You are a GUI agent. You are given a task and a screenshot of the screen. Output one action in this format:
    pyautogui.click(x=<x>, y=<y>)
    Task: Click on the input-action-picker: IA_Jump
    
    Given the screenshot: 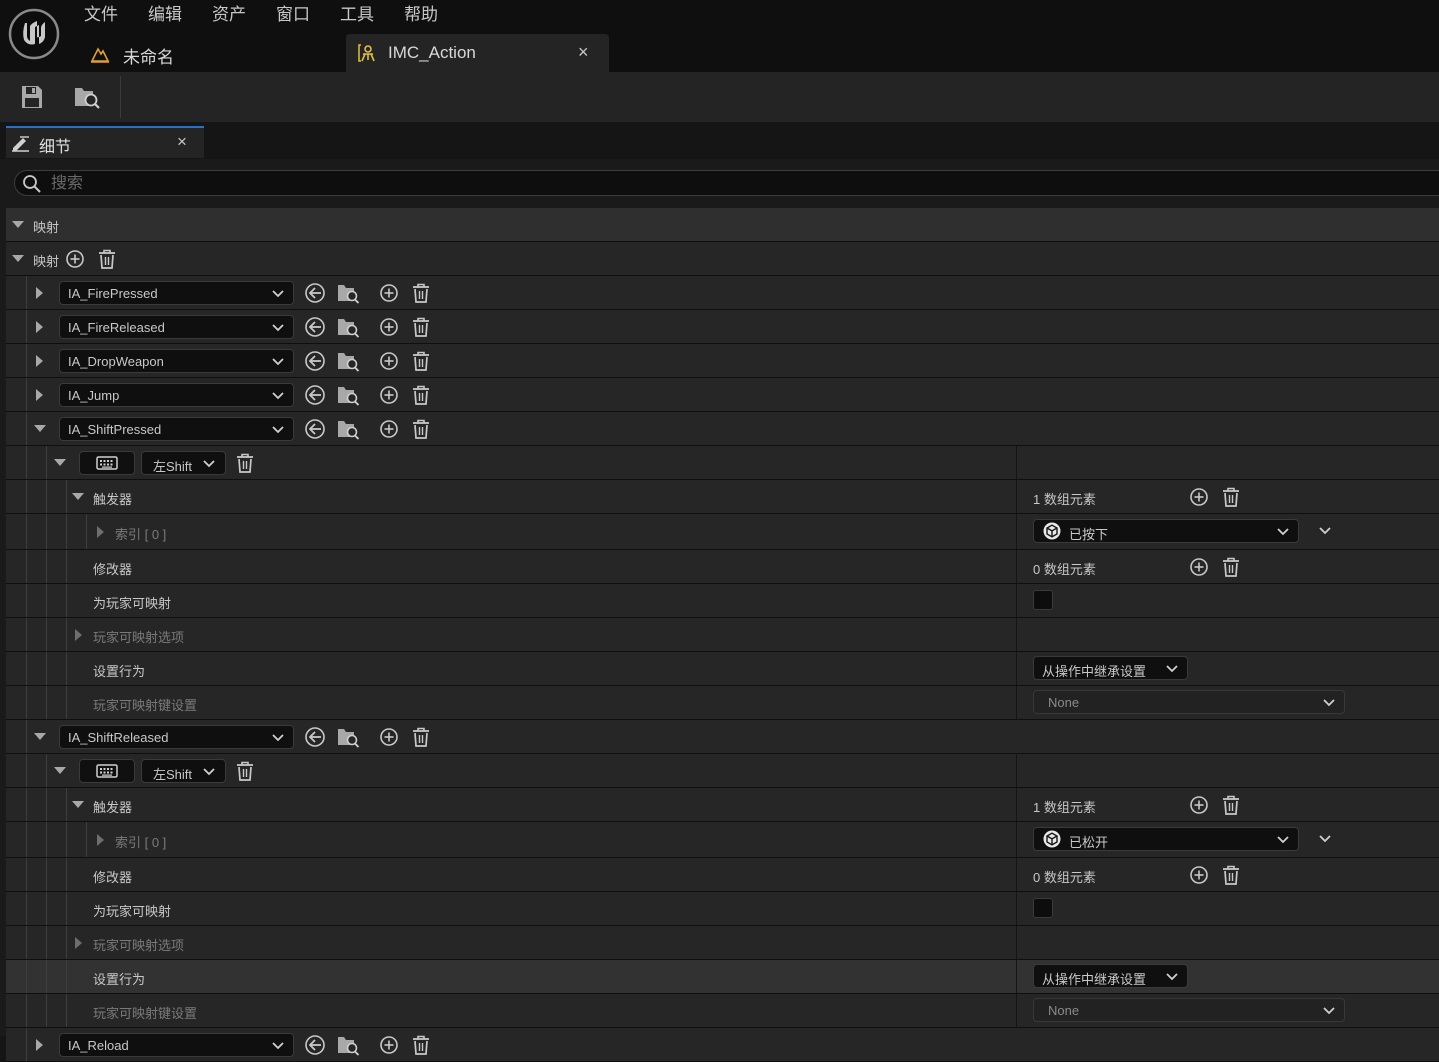 What is the action you would take?
    pyautogui.click(x=176, y=395)
    